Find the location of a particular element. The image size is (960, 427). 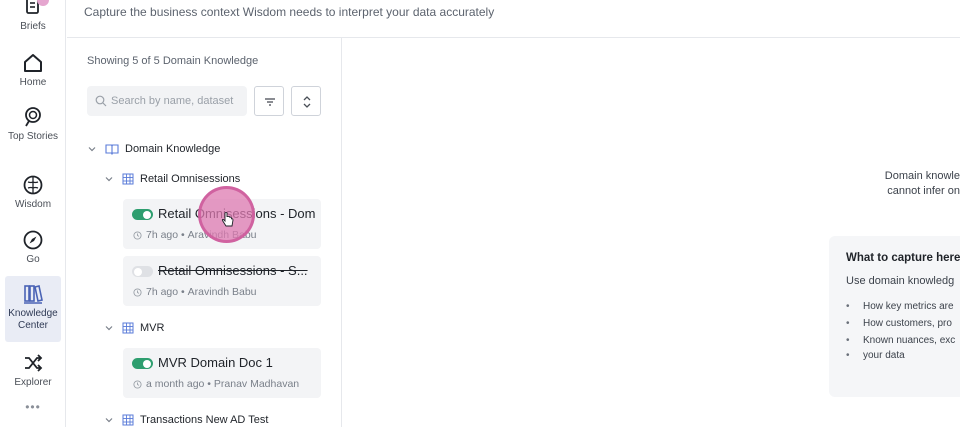

nav-knowledge-center-label: Knowledge Center is located at coordinates (33, 319).